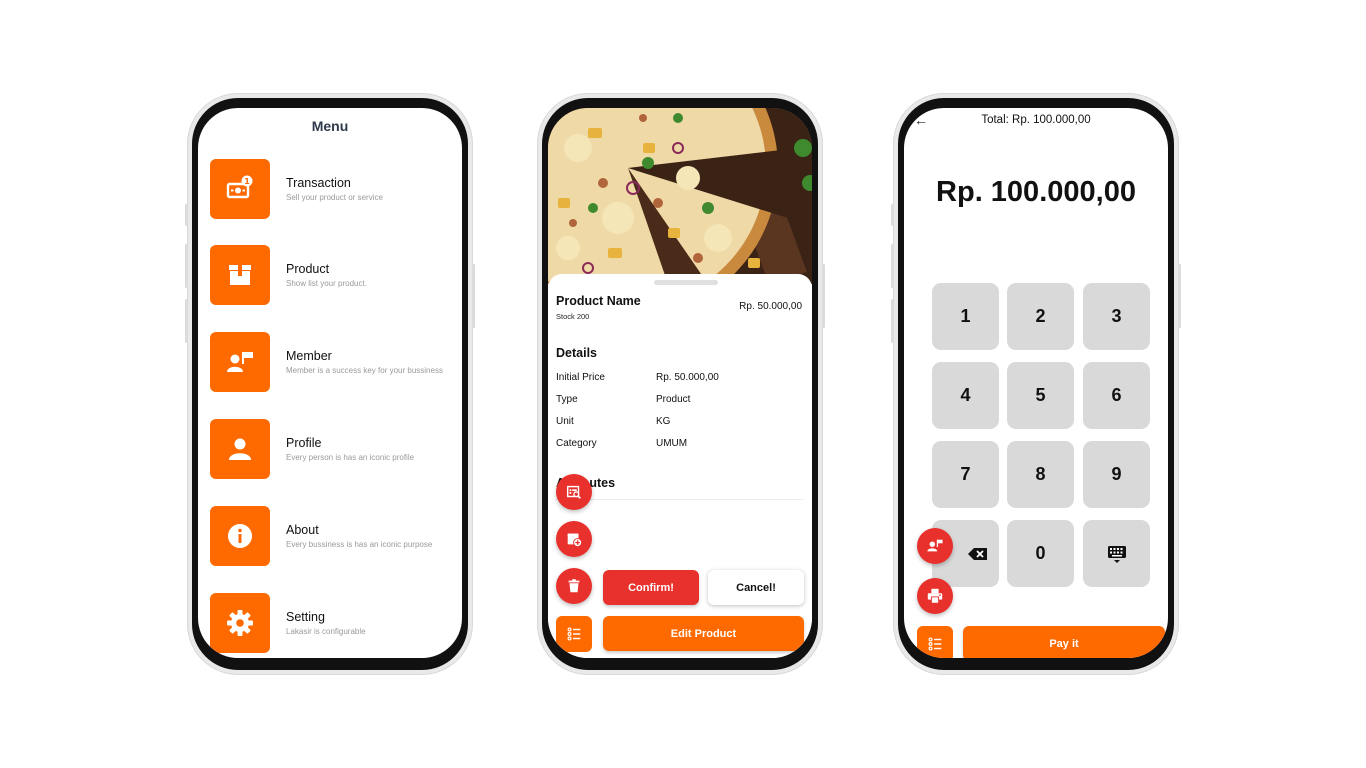 This screenshot has width=1366, height=768. I want to click on money-icon: 1, so click(239, 187).